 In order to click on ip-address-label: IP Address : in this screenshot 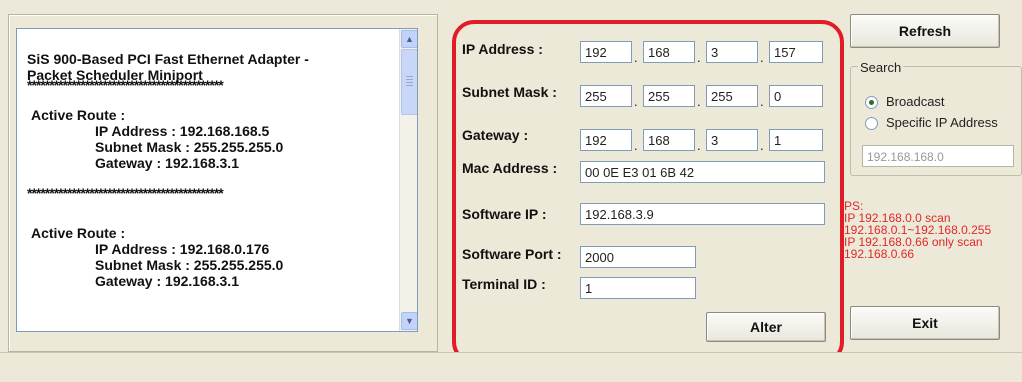, I will do `click(502, 49)`.